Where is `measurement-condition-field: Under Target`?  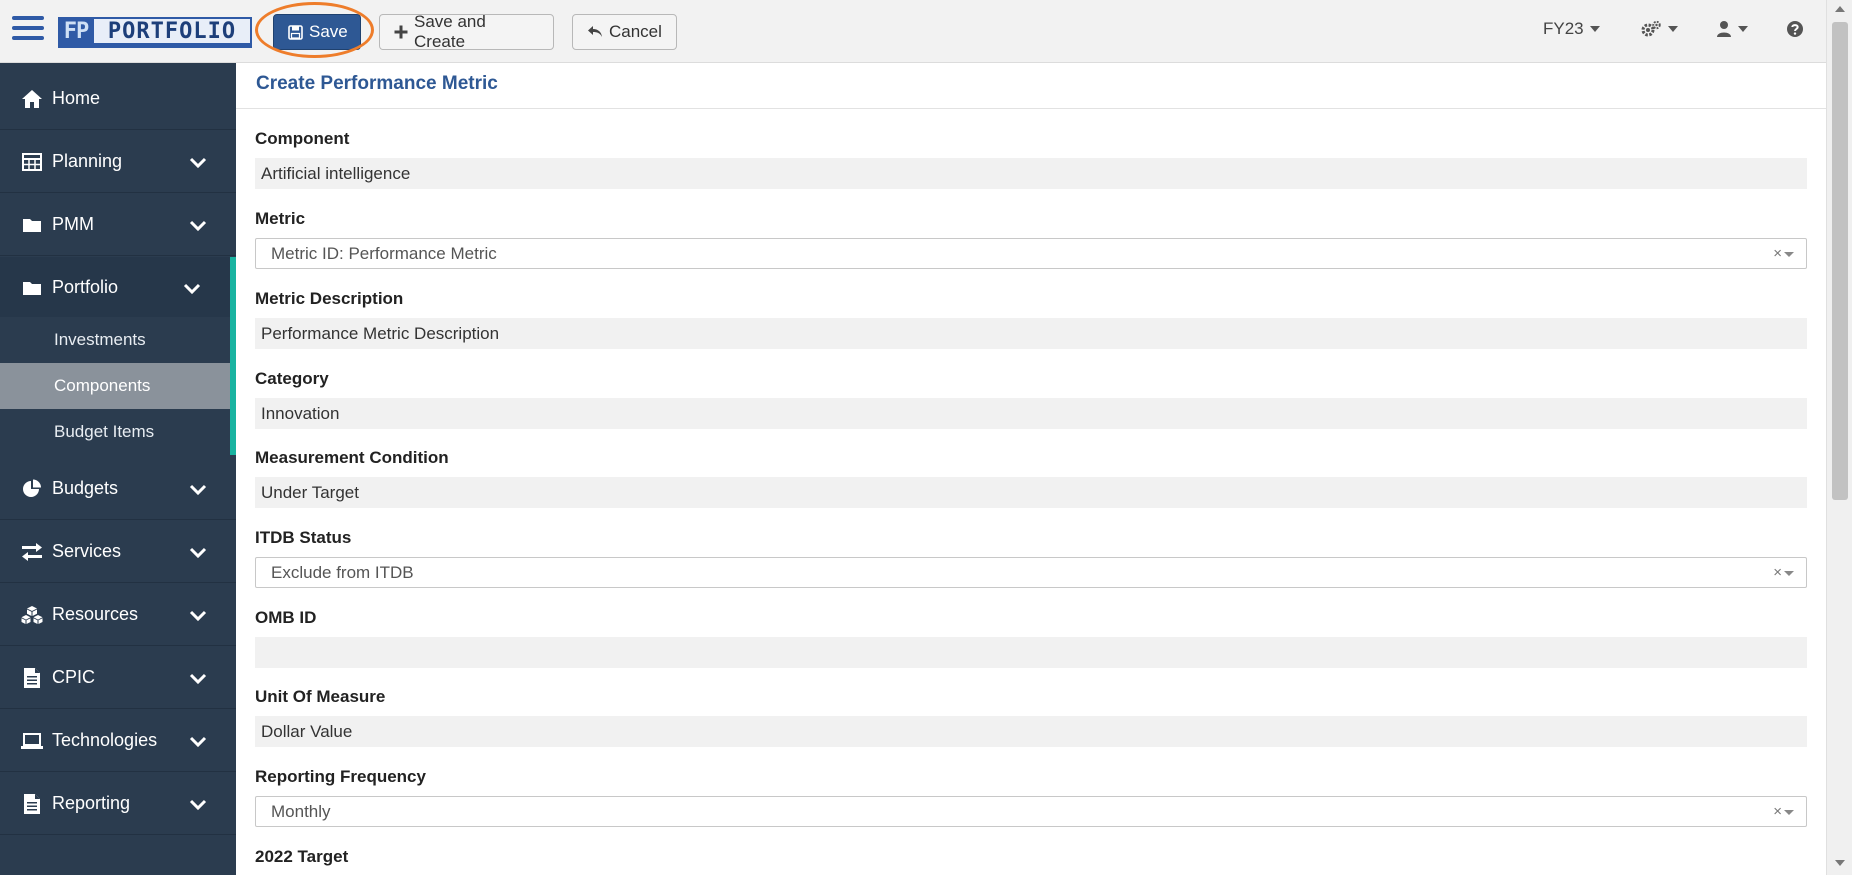 measurement-condition-field: Under Target is located at coordinates (1031, 492).